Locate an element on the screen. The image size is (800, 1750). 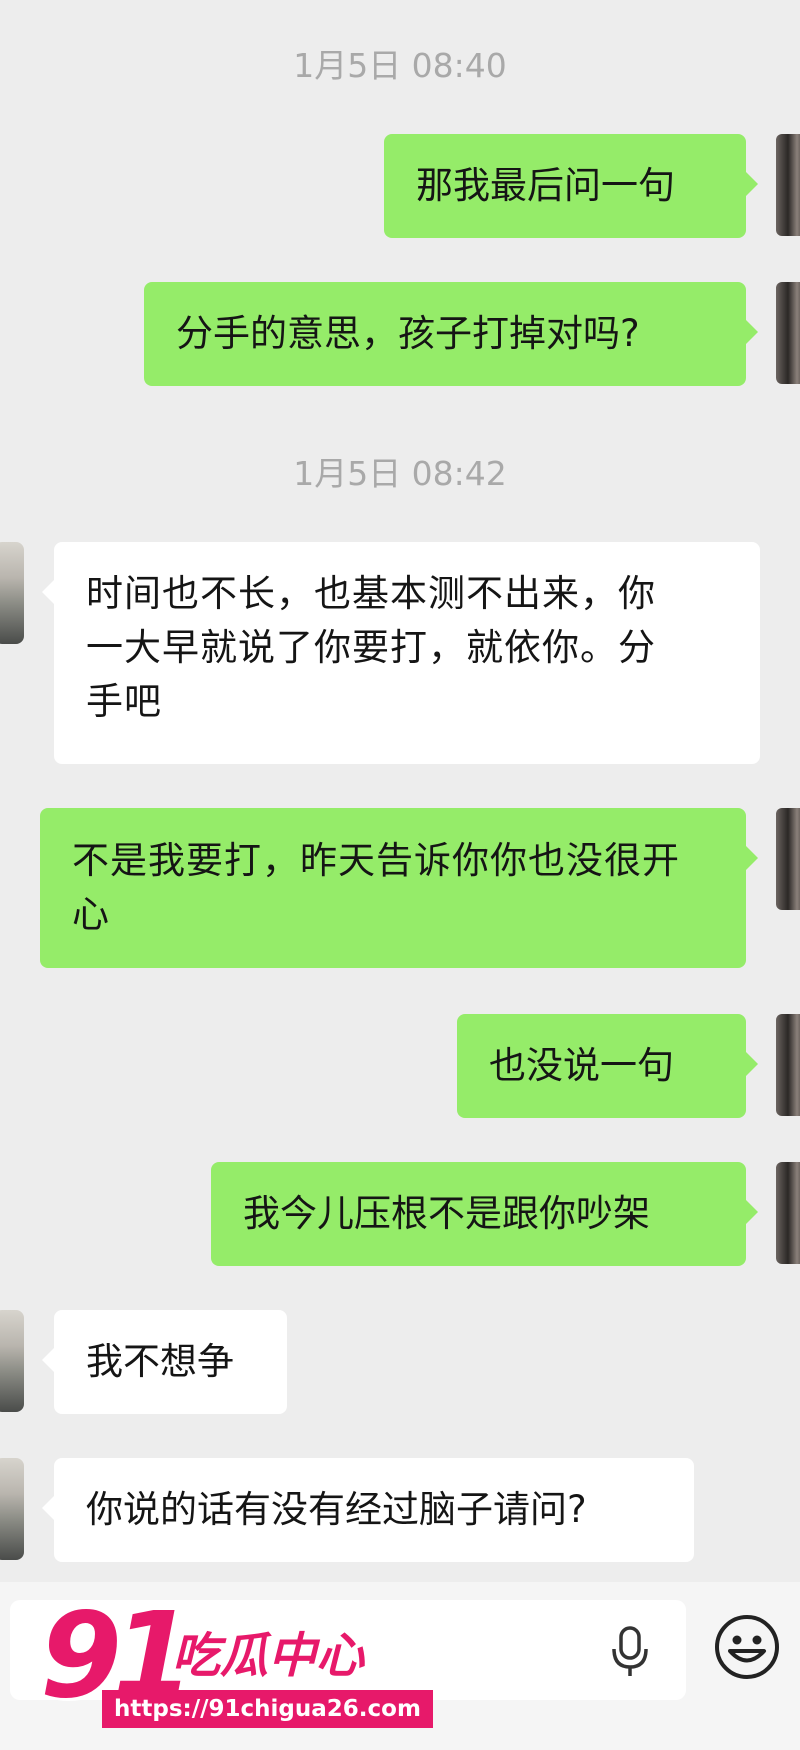
sent-message: 我今儿压根不是跟你吵架 is located at coordinates (484, 1214).